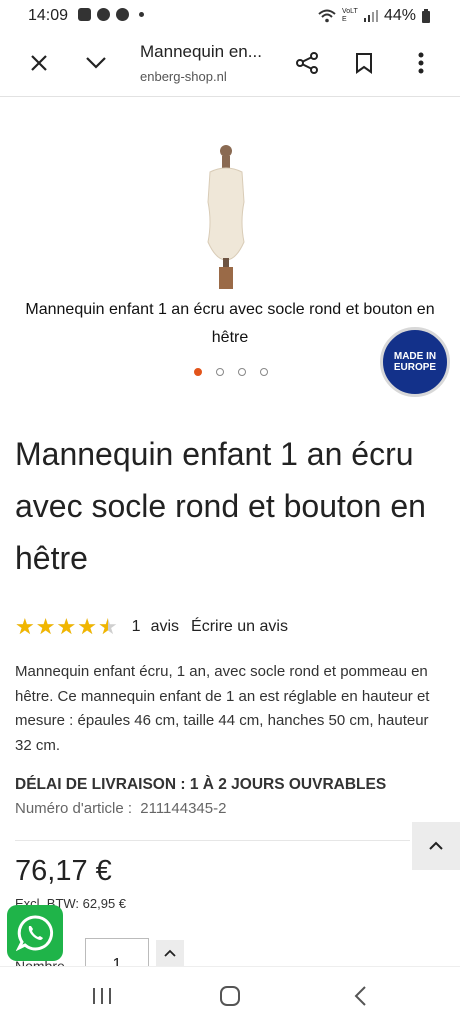 The image size is (460, 1025). I want to click on chevron-down-icon, so click(96, 63).